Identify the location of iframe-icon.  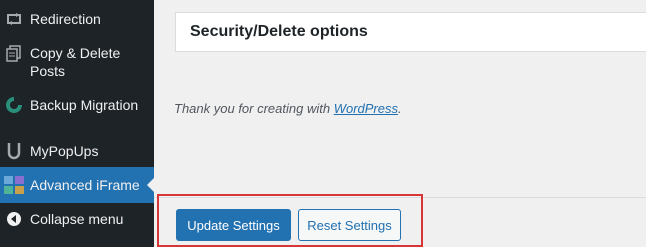
(14, 185).